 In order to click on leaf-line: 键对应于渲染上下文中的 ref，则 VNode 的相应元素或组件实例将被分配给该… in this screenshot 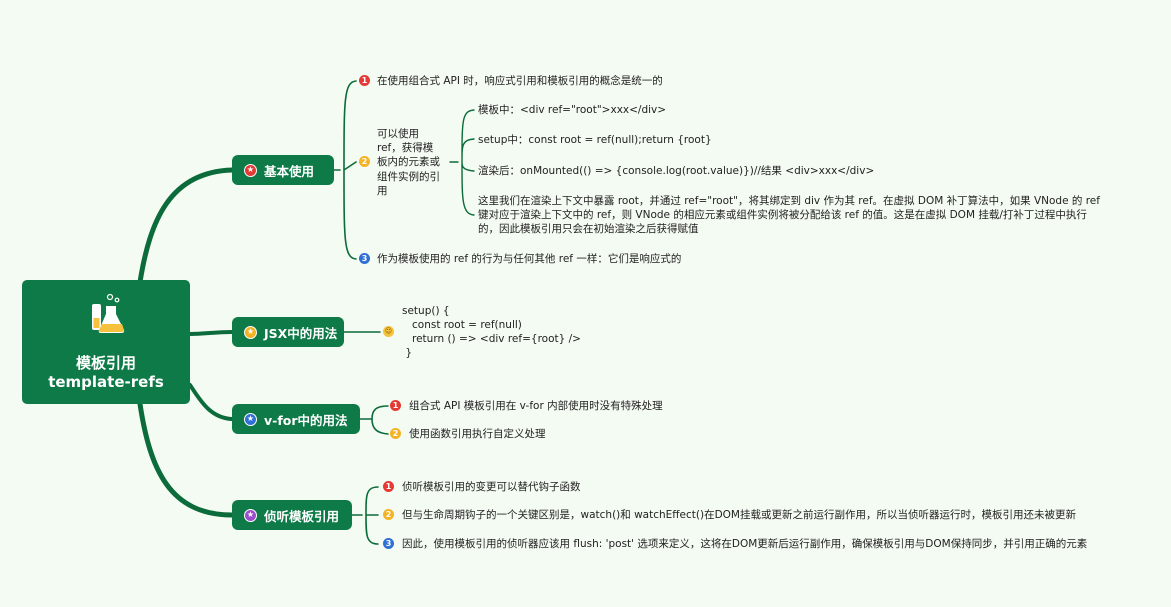, I will do `click(782, 215)`.